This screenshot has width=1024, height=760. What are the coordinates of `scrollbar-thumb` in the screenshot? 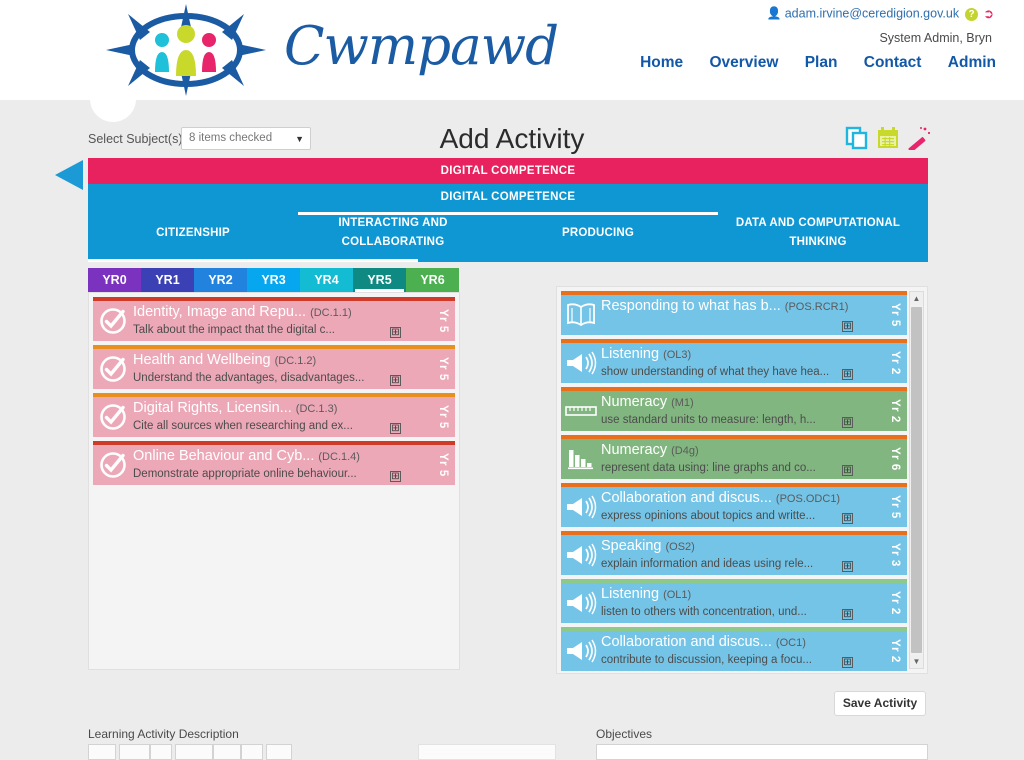 It's located at (916, 480).